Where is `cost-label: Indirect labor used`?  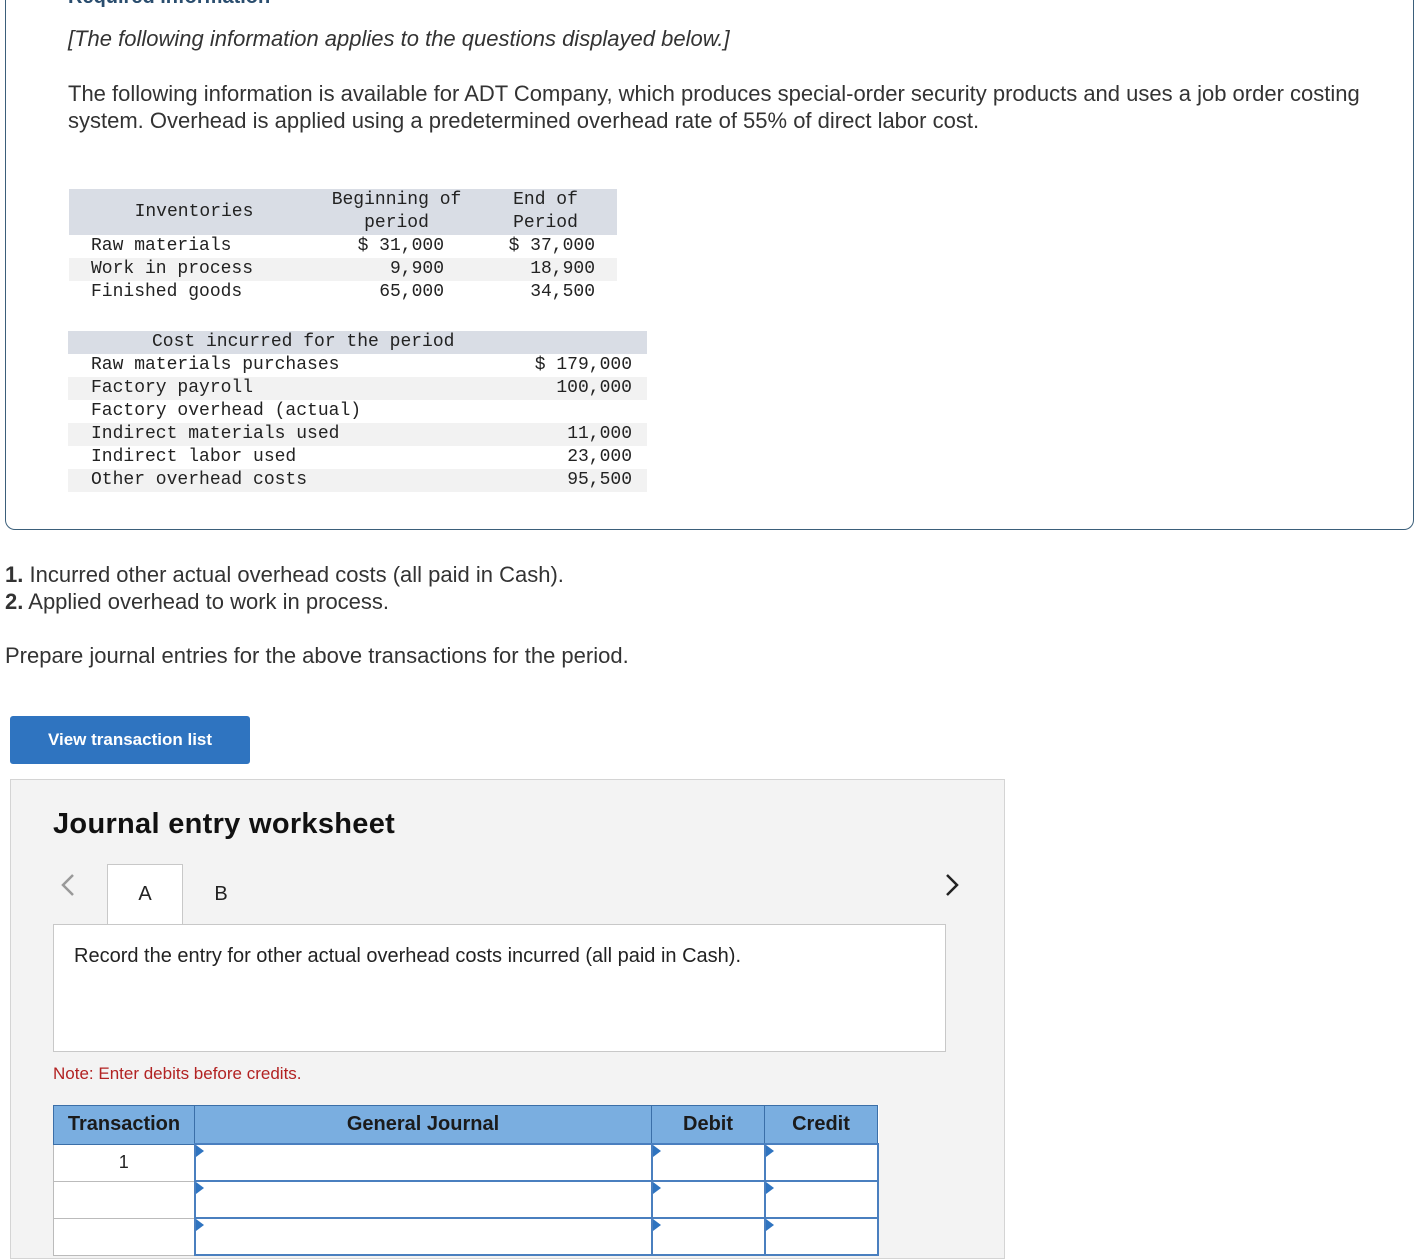 cost-label: Indirect labor used is located at coordinates (194, 457).